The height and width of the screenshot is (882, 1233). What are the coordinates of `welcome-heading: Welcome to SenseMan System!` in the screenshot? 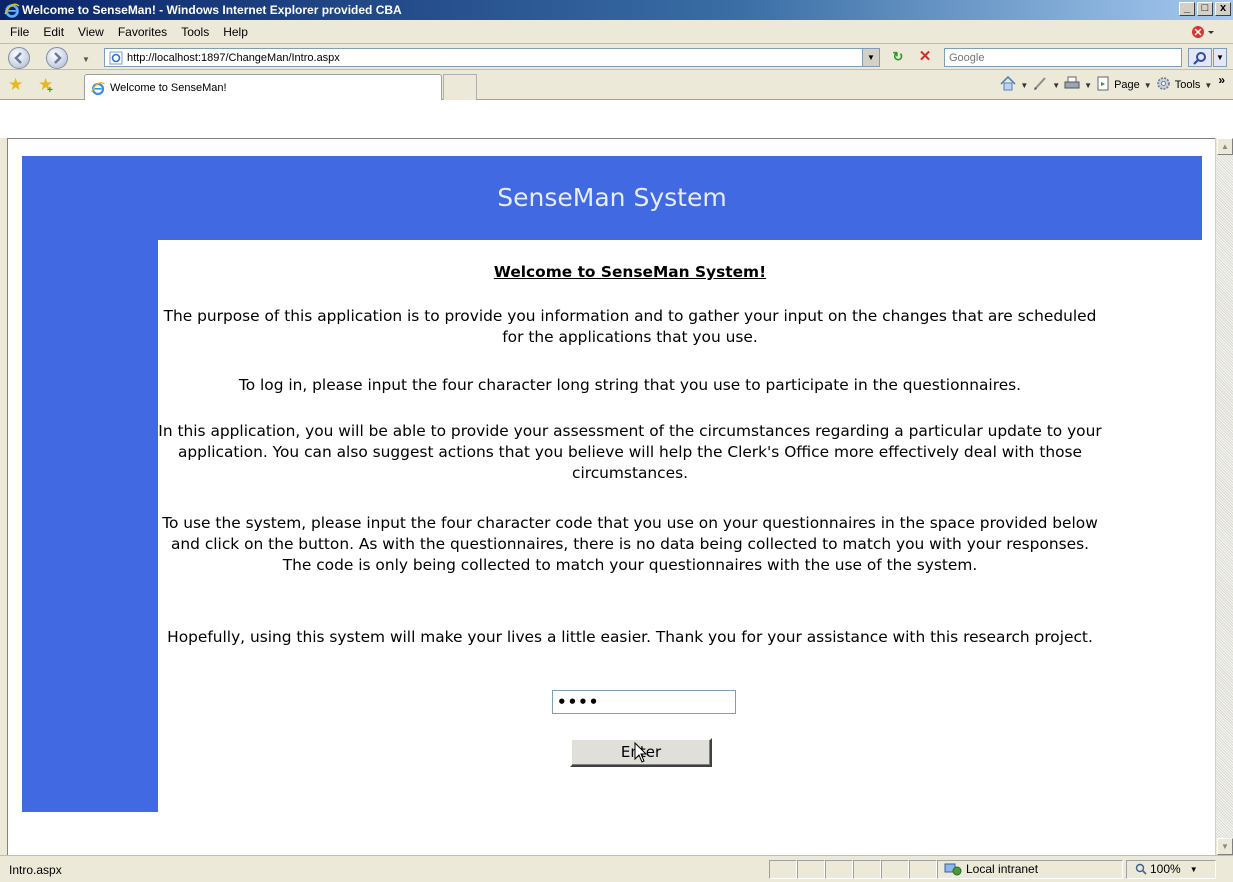 It's located at (630, 272).